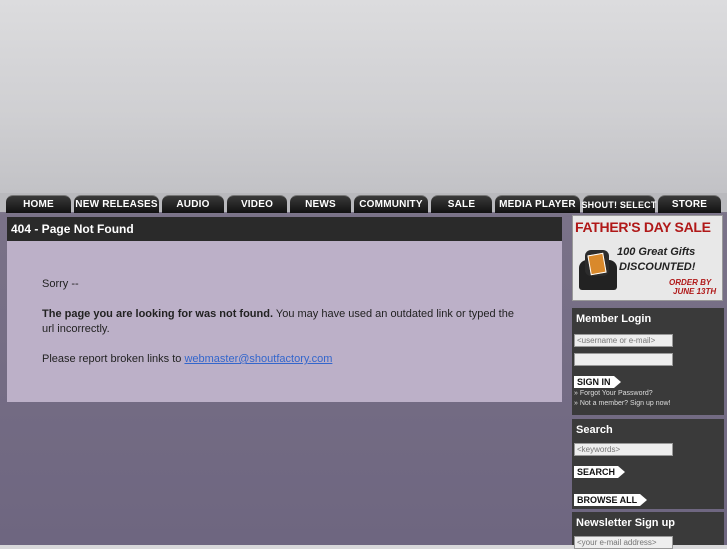 This screenshot has width=727, height=549. What do you see at coordinates (60, 284) in the screenshot?
I see `sorry-text: Sorry --` at bounding box center [60, 284].